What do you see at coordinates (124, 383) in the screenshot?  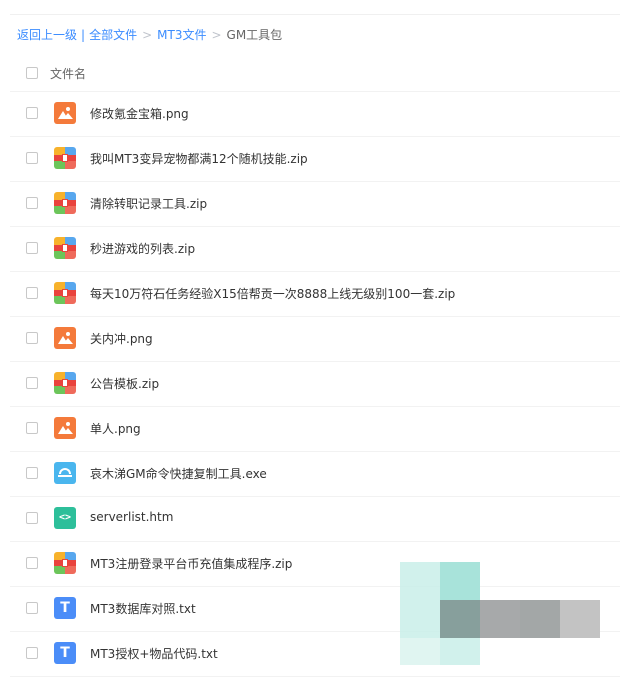 I see `file-name-link: 公告模板.zip` at bounding box center [124, 383].